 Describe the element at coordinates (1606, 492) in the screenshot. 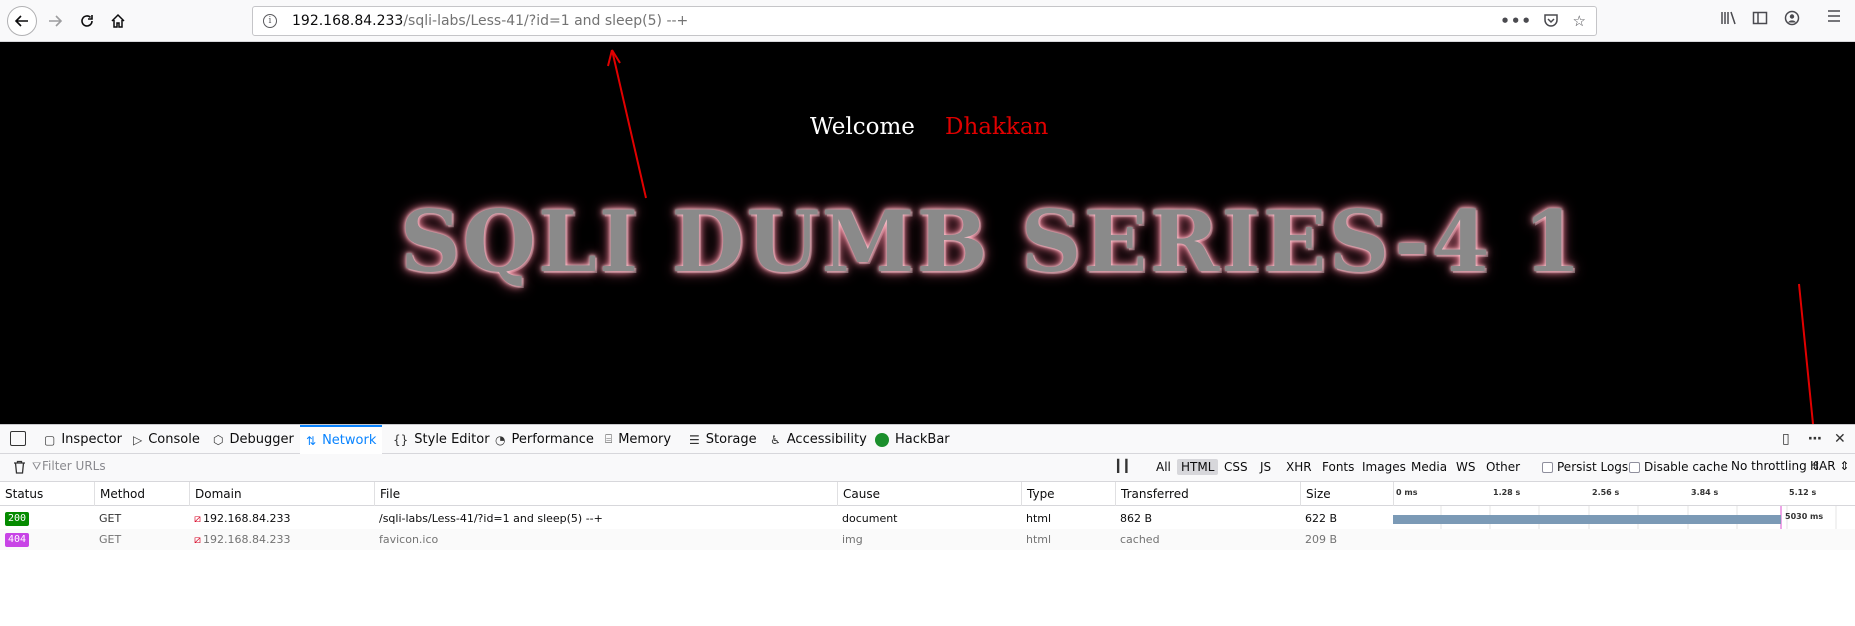

I see `timeline-tick: 2.56 s` at that location.